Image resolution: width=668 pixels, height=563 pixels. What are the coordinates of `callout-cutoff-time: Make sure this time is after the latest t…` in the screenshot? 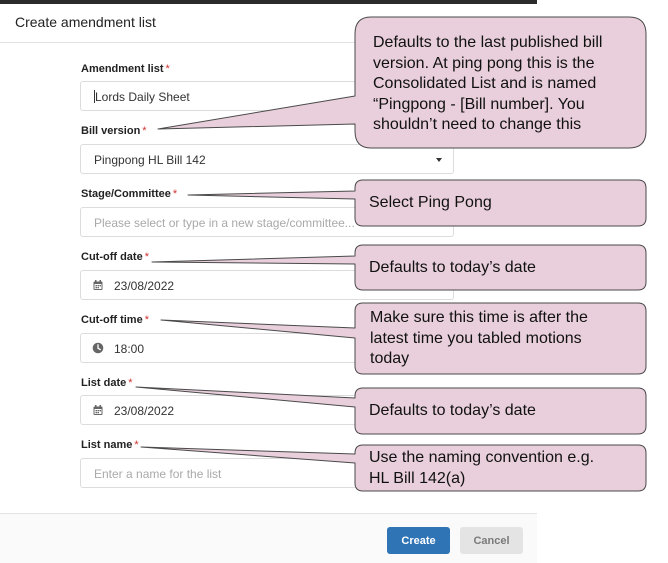 It's located at (479, 338).